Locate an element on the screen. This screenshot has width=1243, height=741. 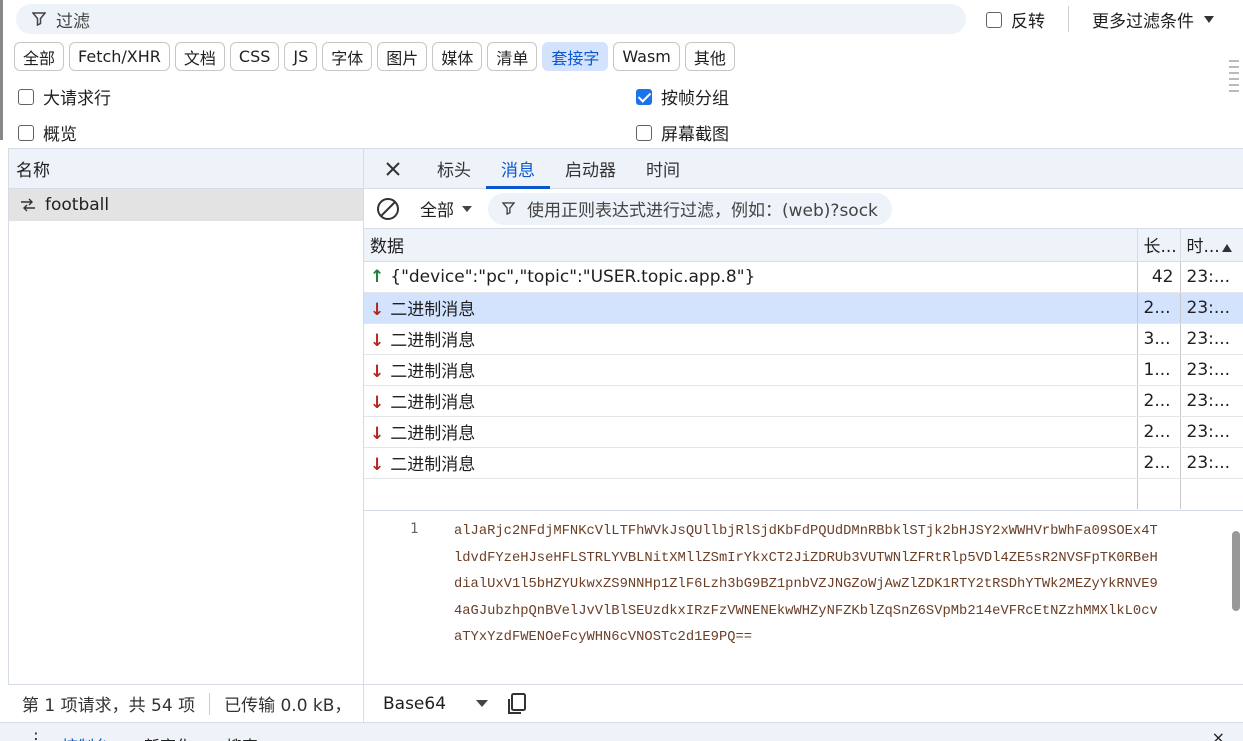
message-regex-filter-input: 使用正则表达式进行过滤，例如：(web)?sock is located at coordinates (690, 208).